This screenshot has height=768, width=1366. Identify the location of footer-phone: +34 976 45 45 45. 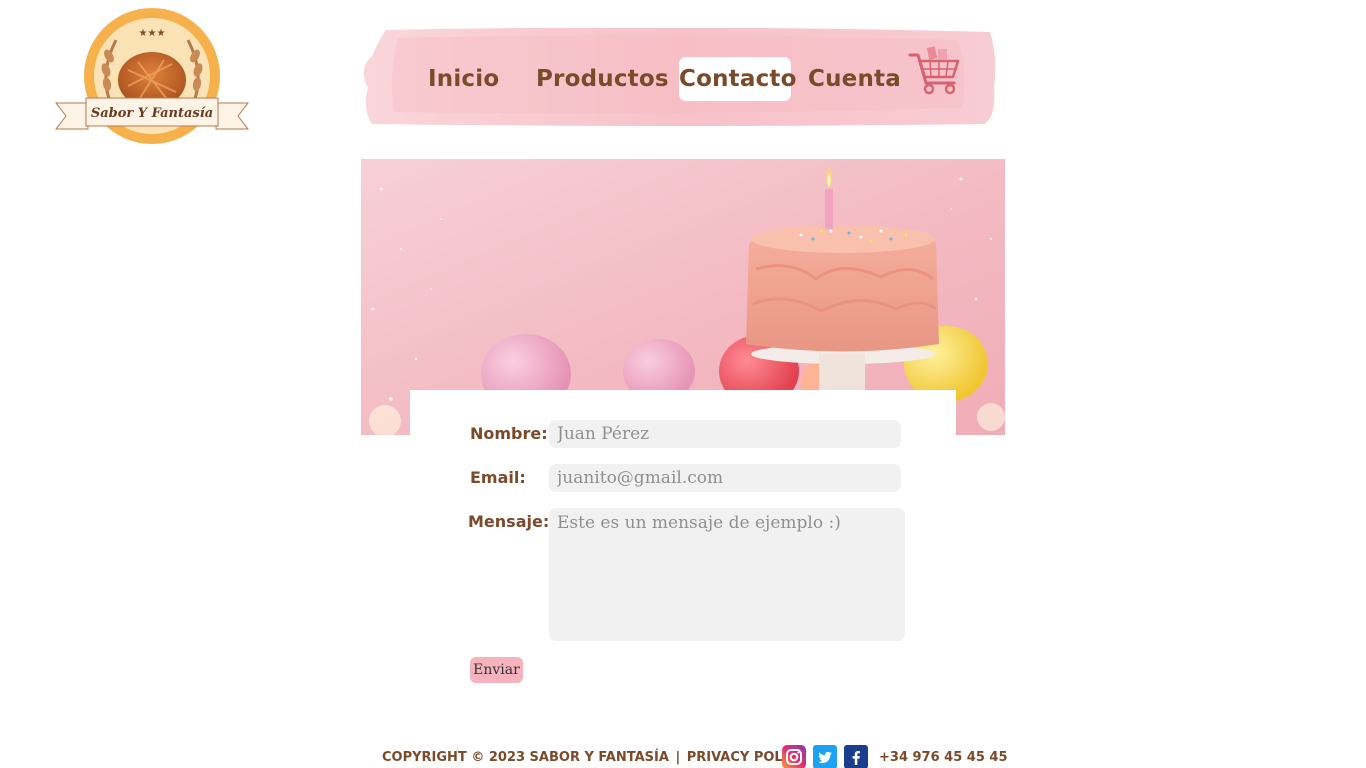
(943, 757).